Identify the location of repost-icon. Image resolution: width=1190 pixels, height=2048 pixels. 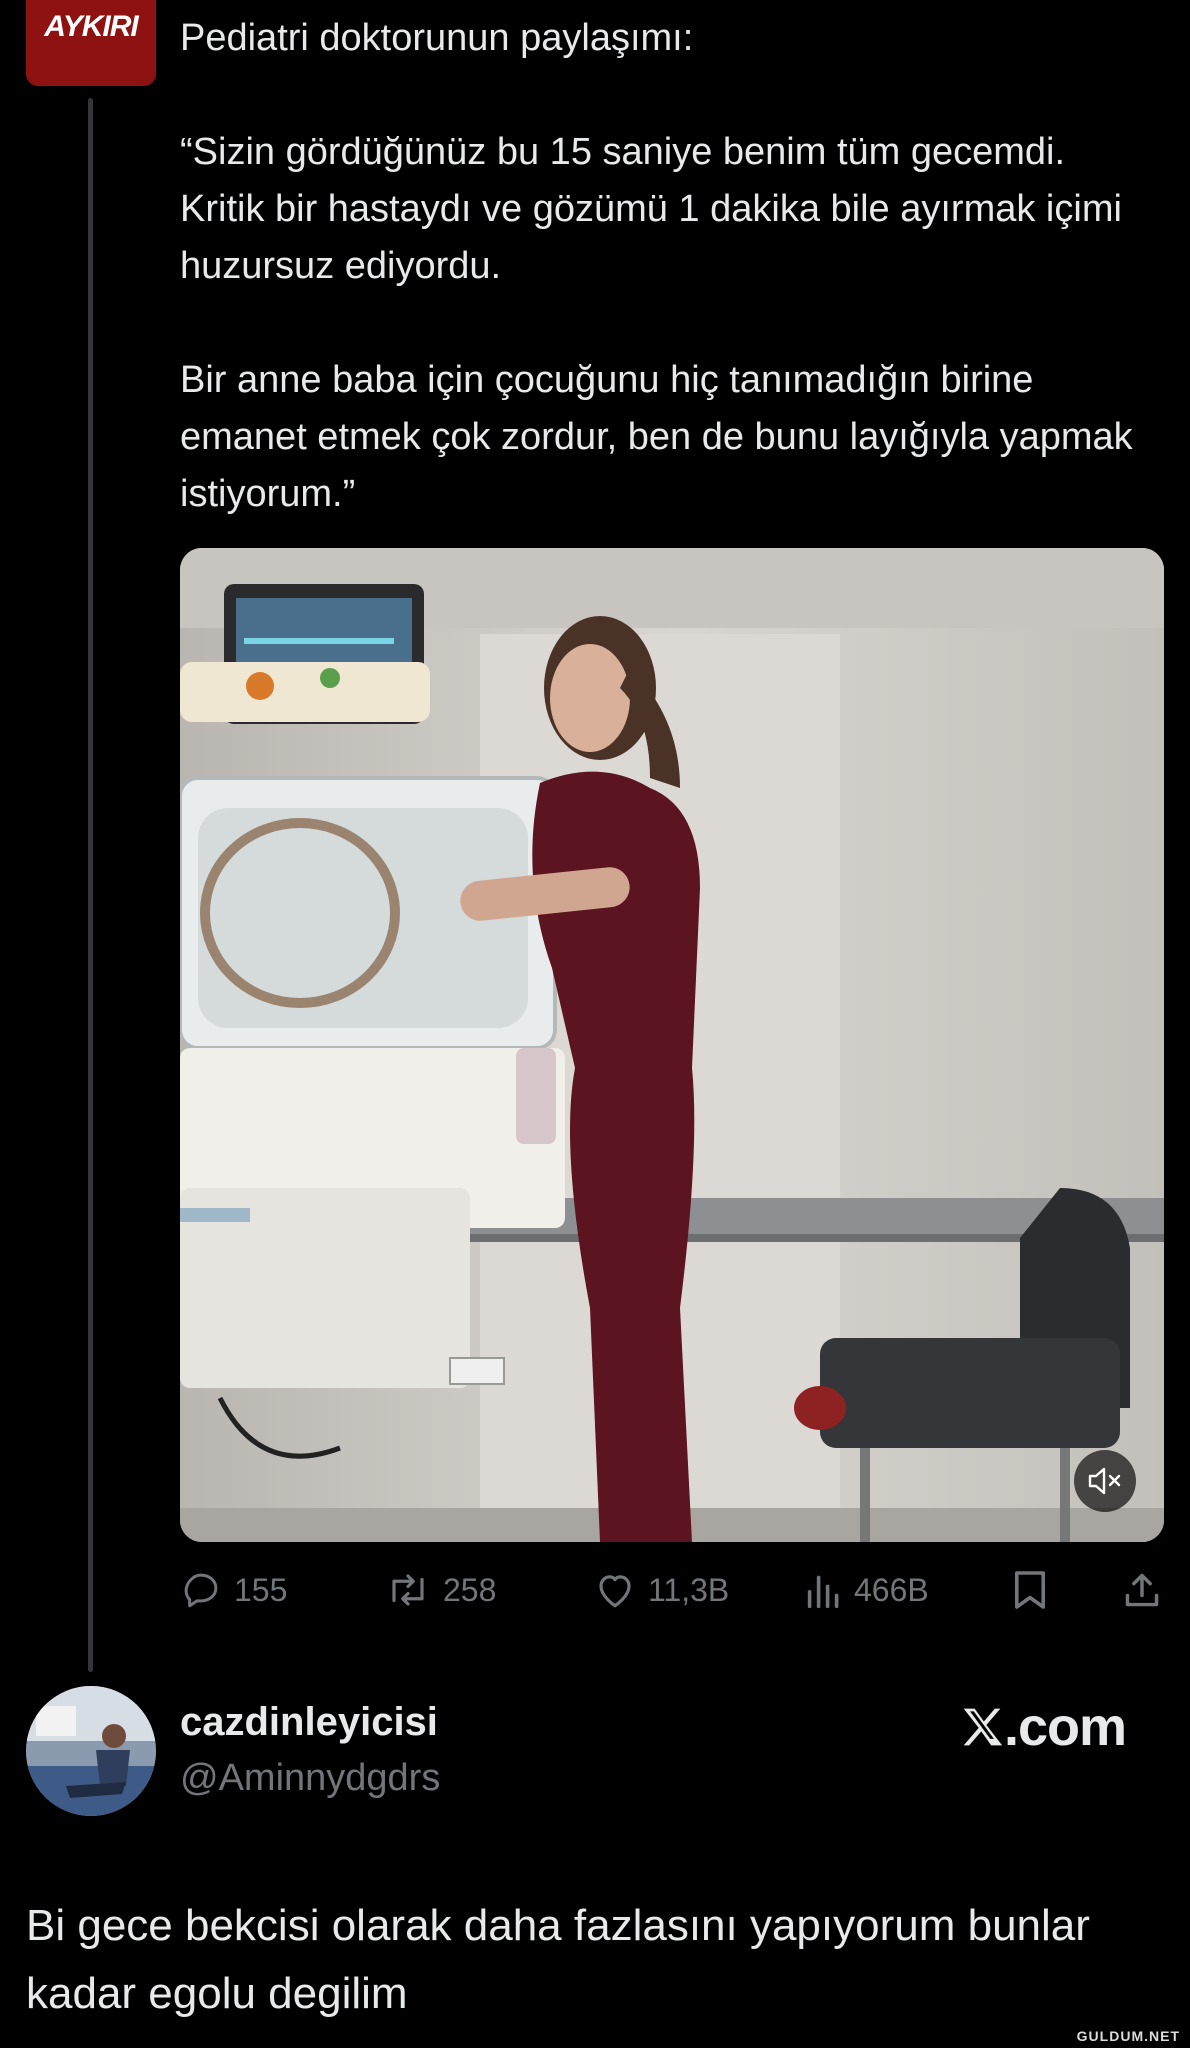
(408, 1590).